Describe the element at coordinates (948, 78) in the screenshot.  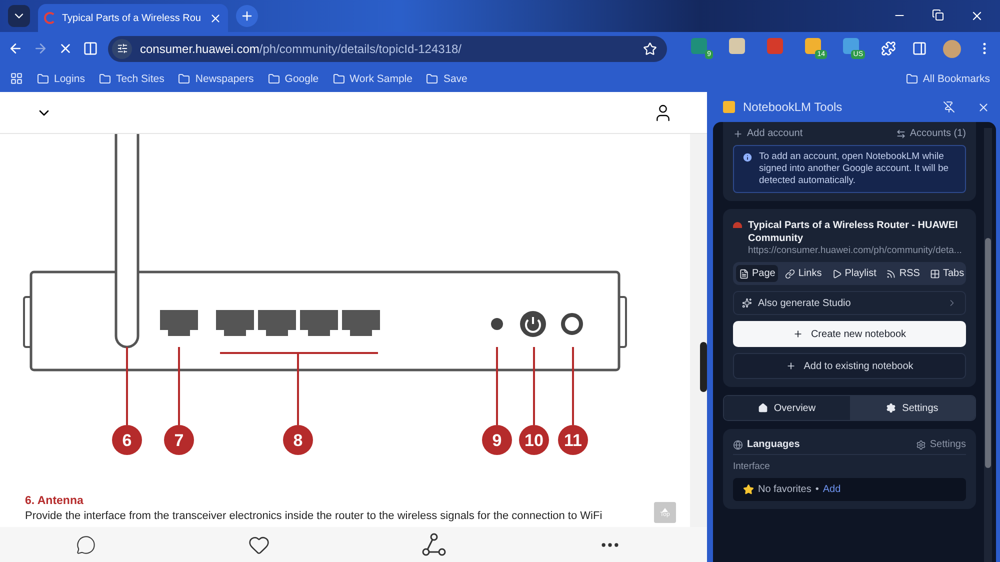
I see `all-bookmarks-folder: All Bookmarks` at that location.